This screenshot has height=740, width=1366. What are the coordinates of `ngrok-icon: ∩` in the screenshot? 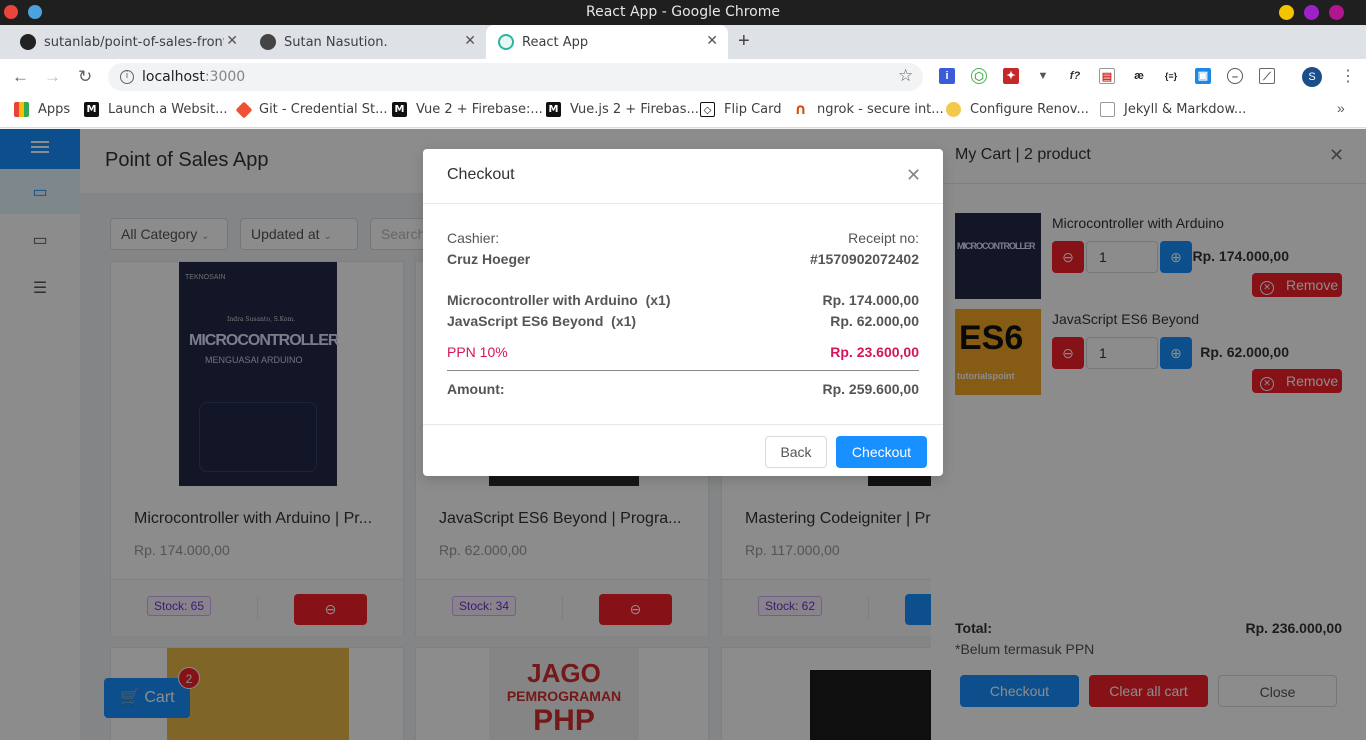 It's located at (800, 109).